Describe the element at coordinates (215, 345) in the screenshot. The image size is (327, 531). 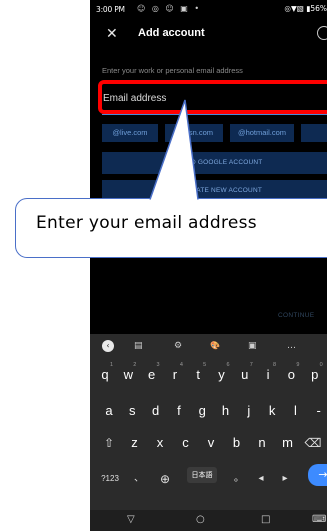
I see `theme-icon: 🎨` at that location.